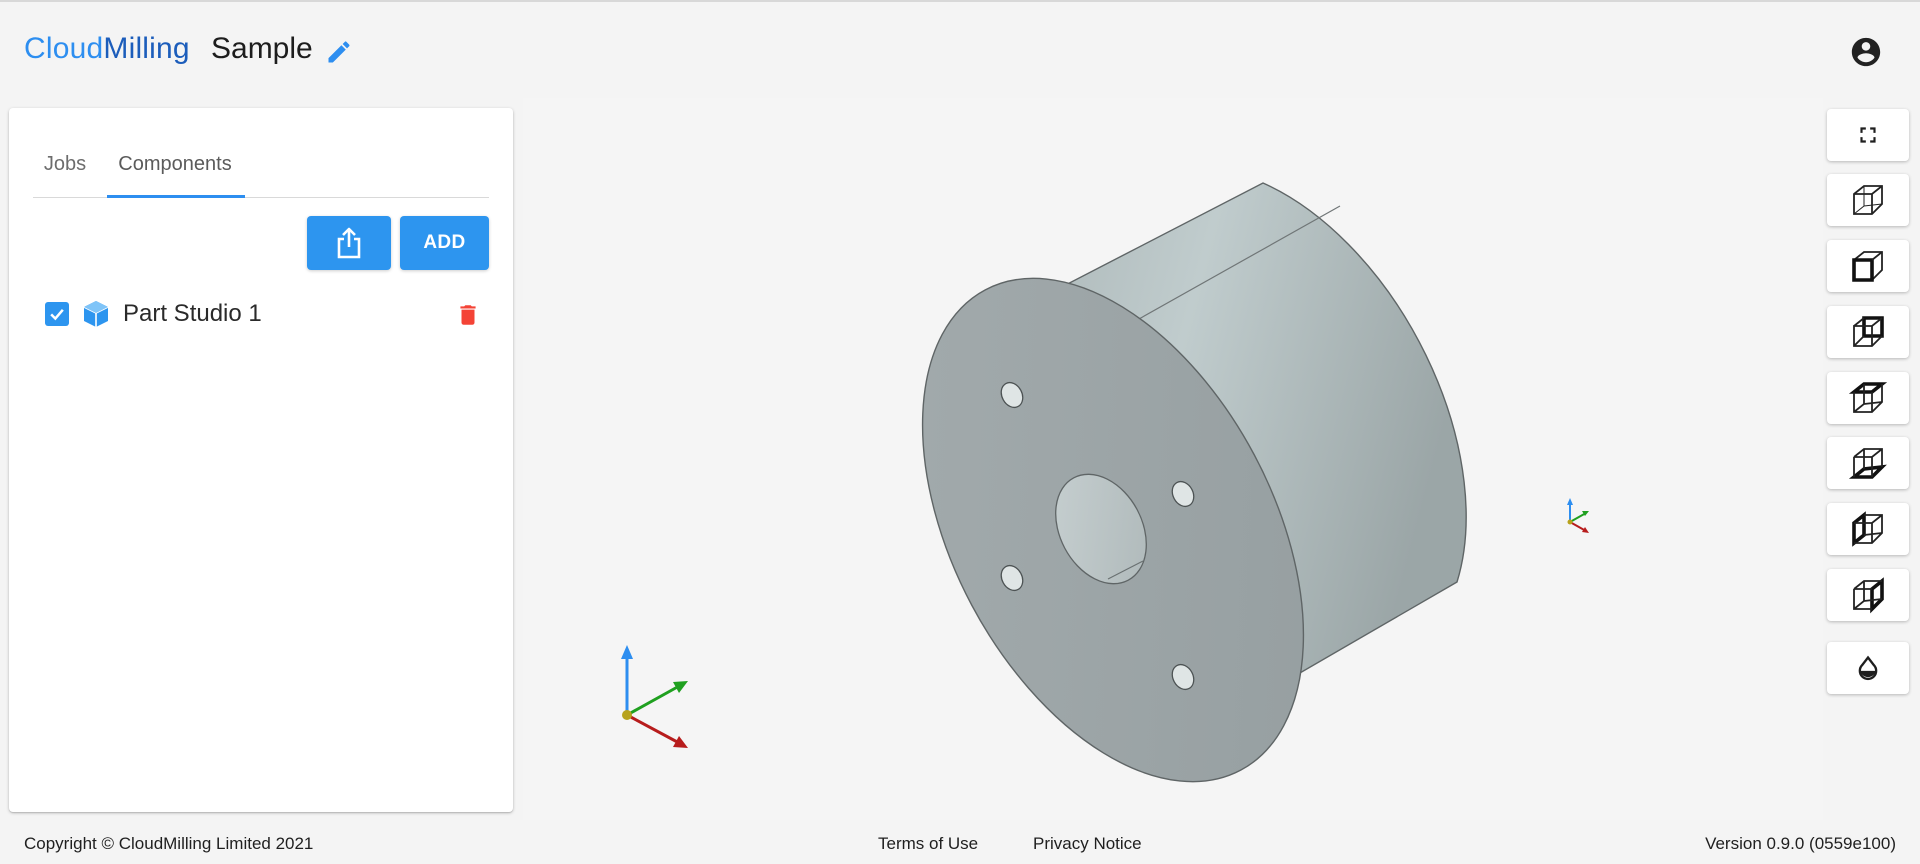  I want to click on add-component-button: ADD, so click(444, 243).